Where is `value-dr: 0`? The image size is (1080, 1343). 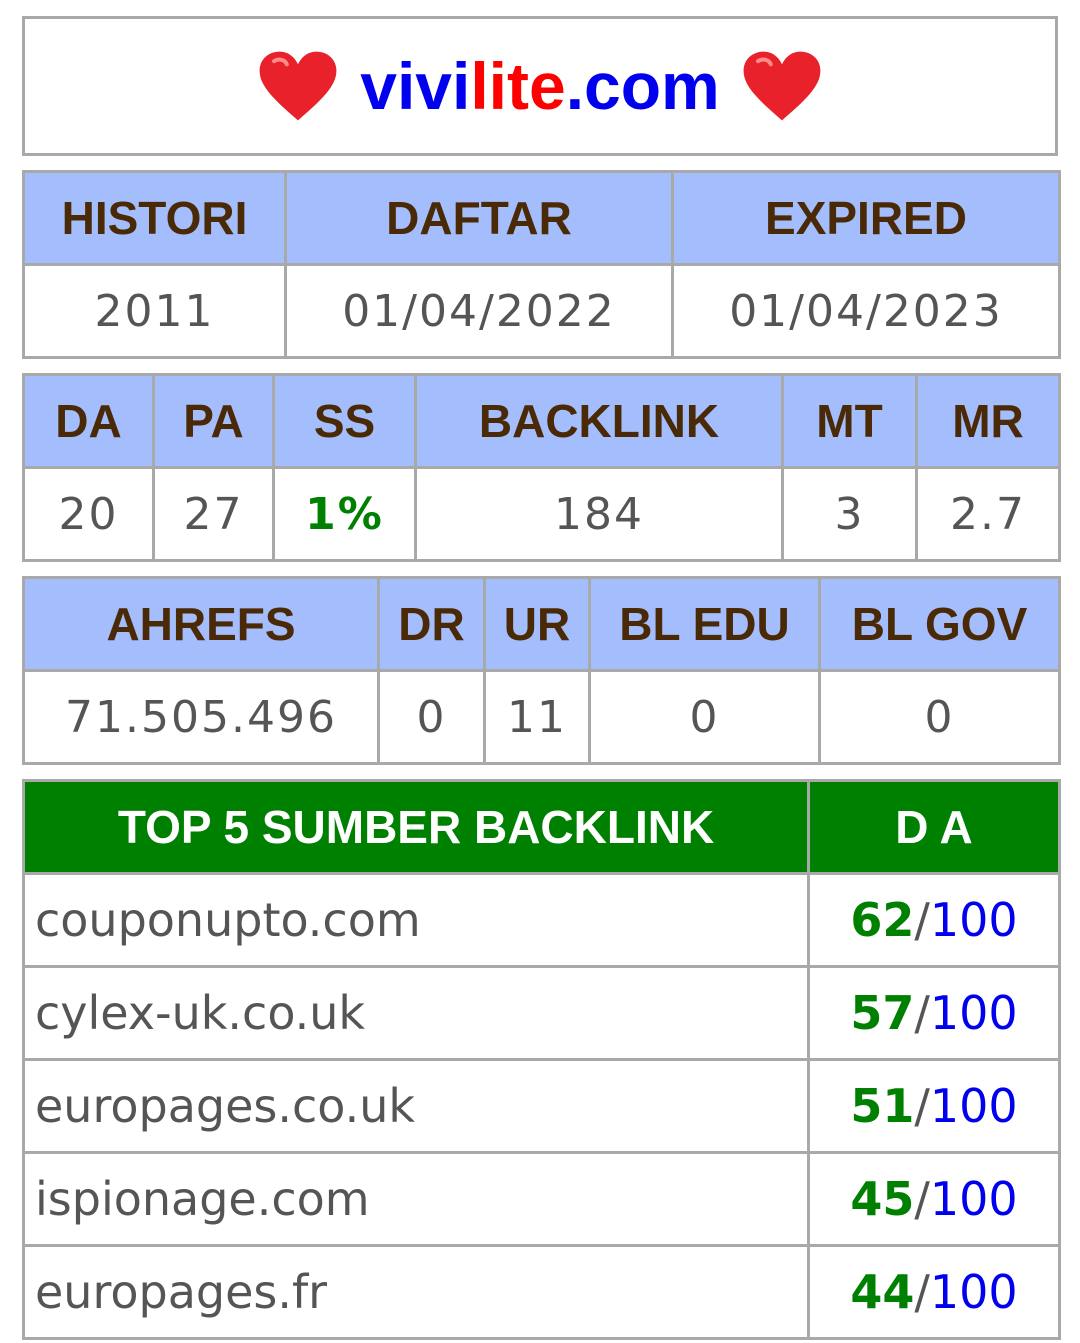
value-dr: 0 is located at coordinates (431, 717).